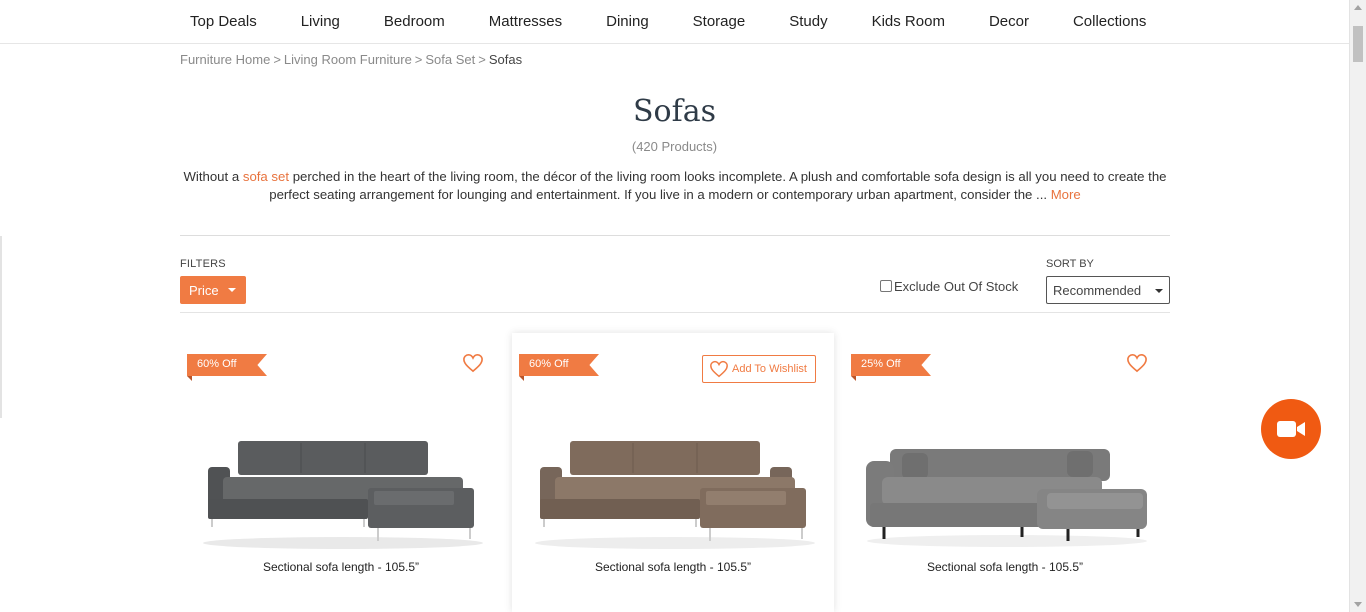 This screenshot has height=612, width=1366. Describe the element at coordinates (1070, 264) in the screenshot. I see `sort-by-label: SORT BY` at that location.